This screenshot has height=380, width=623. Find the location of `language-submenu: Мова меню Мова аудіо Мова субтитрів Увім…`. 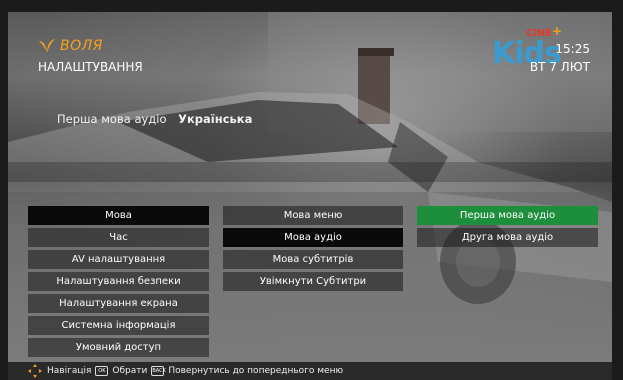

language-submenu: Мова меню Мова аудіо Мова субтитрів Увім… is located at coordinates (313, 250).